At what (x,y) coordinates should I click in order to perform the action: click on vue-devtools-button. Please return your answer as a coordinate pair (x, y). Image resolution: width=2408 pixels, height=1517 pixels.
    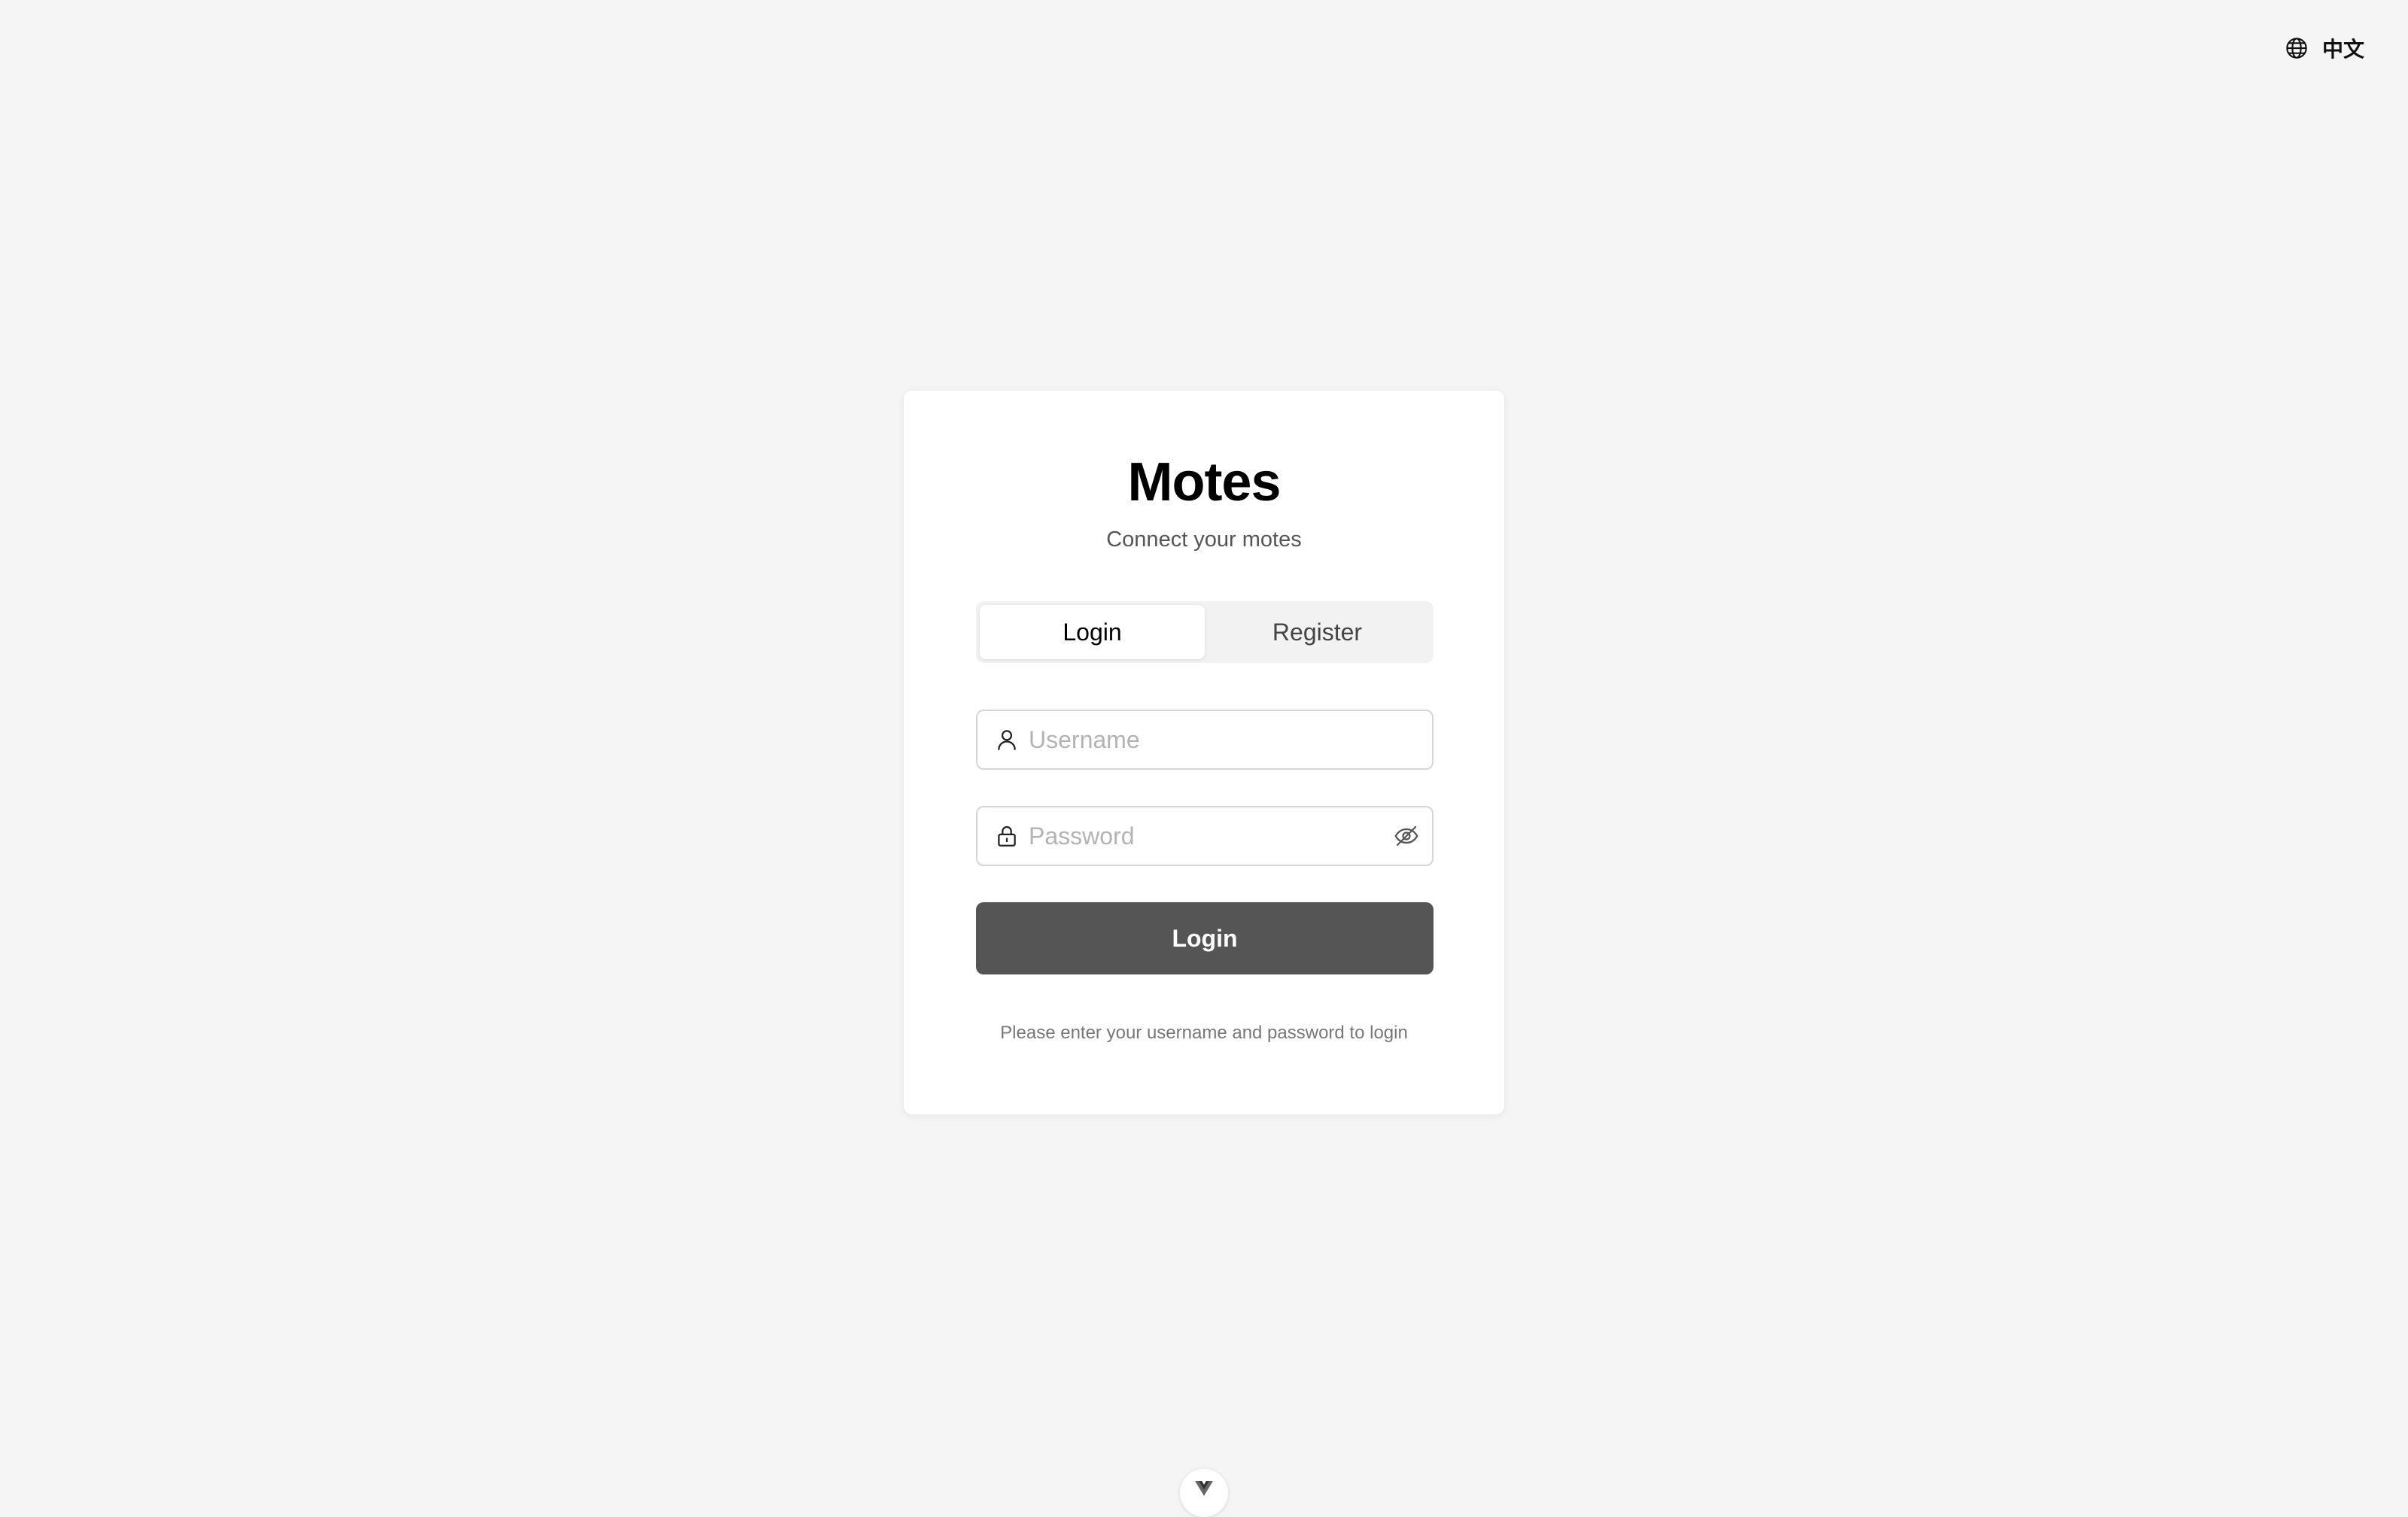
    Looking at the image, I should click on (1204, 1493).